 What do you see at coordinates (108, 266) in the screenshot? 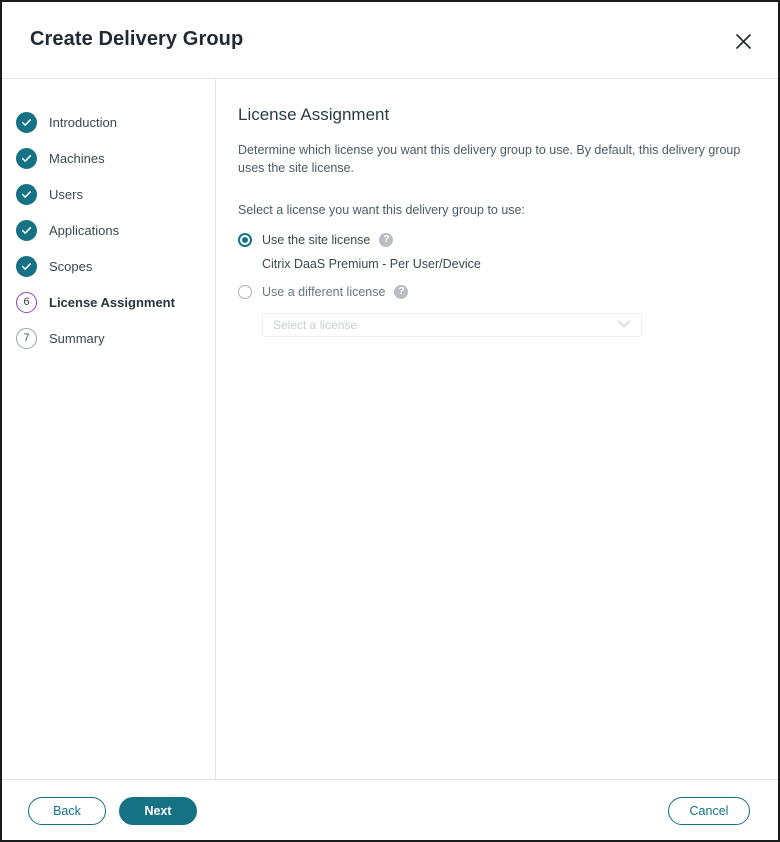
I see `sidebar-step-scopes: Scopes` at bounding box center [108, 266].